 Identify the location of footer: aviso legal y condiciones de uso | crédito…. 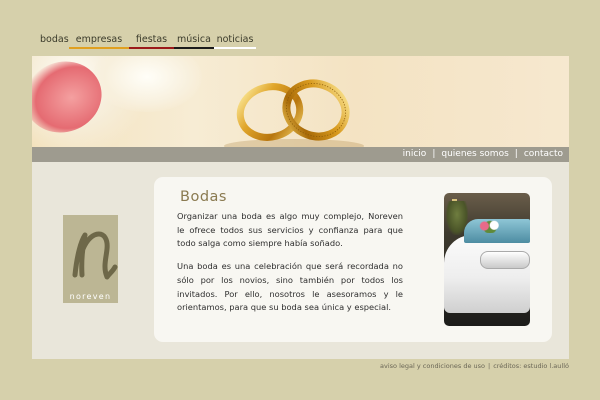
(474, 366).